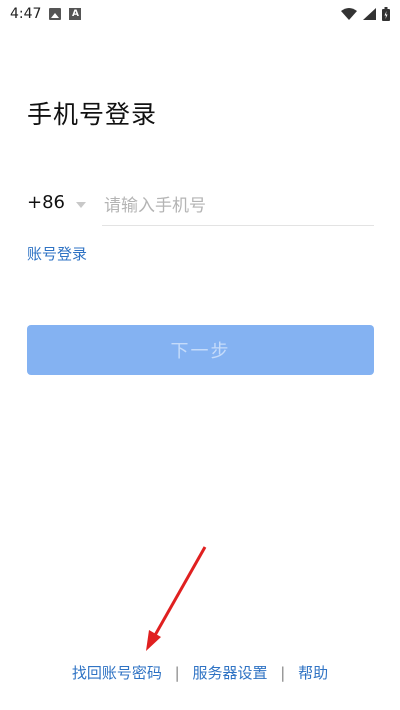  I want to click on server-settings-link: 服务器设置, so click(229, 673).